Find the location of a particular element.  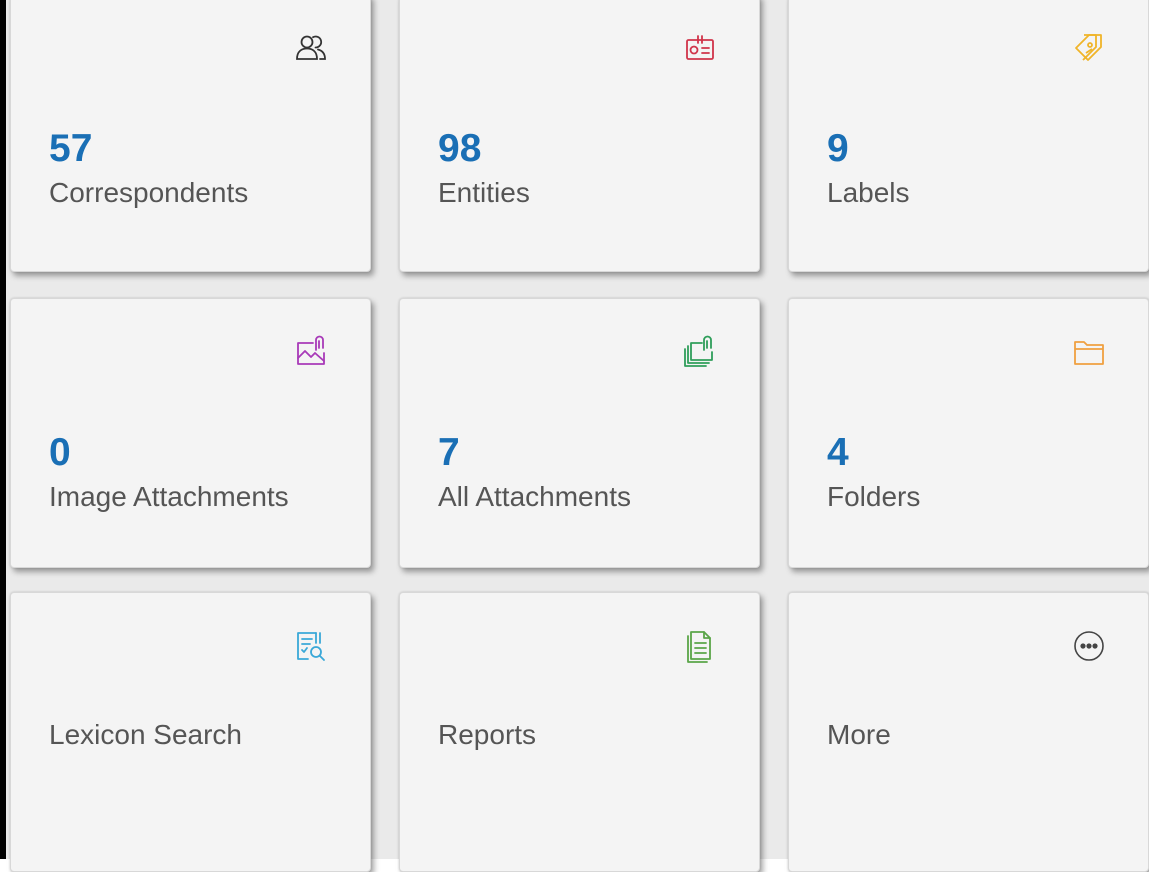

attachments-icon is located at coordinates (700, 352).